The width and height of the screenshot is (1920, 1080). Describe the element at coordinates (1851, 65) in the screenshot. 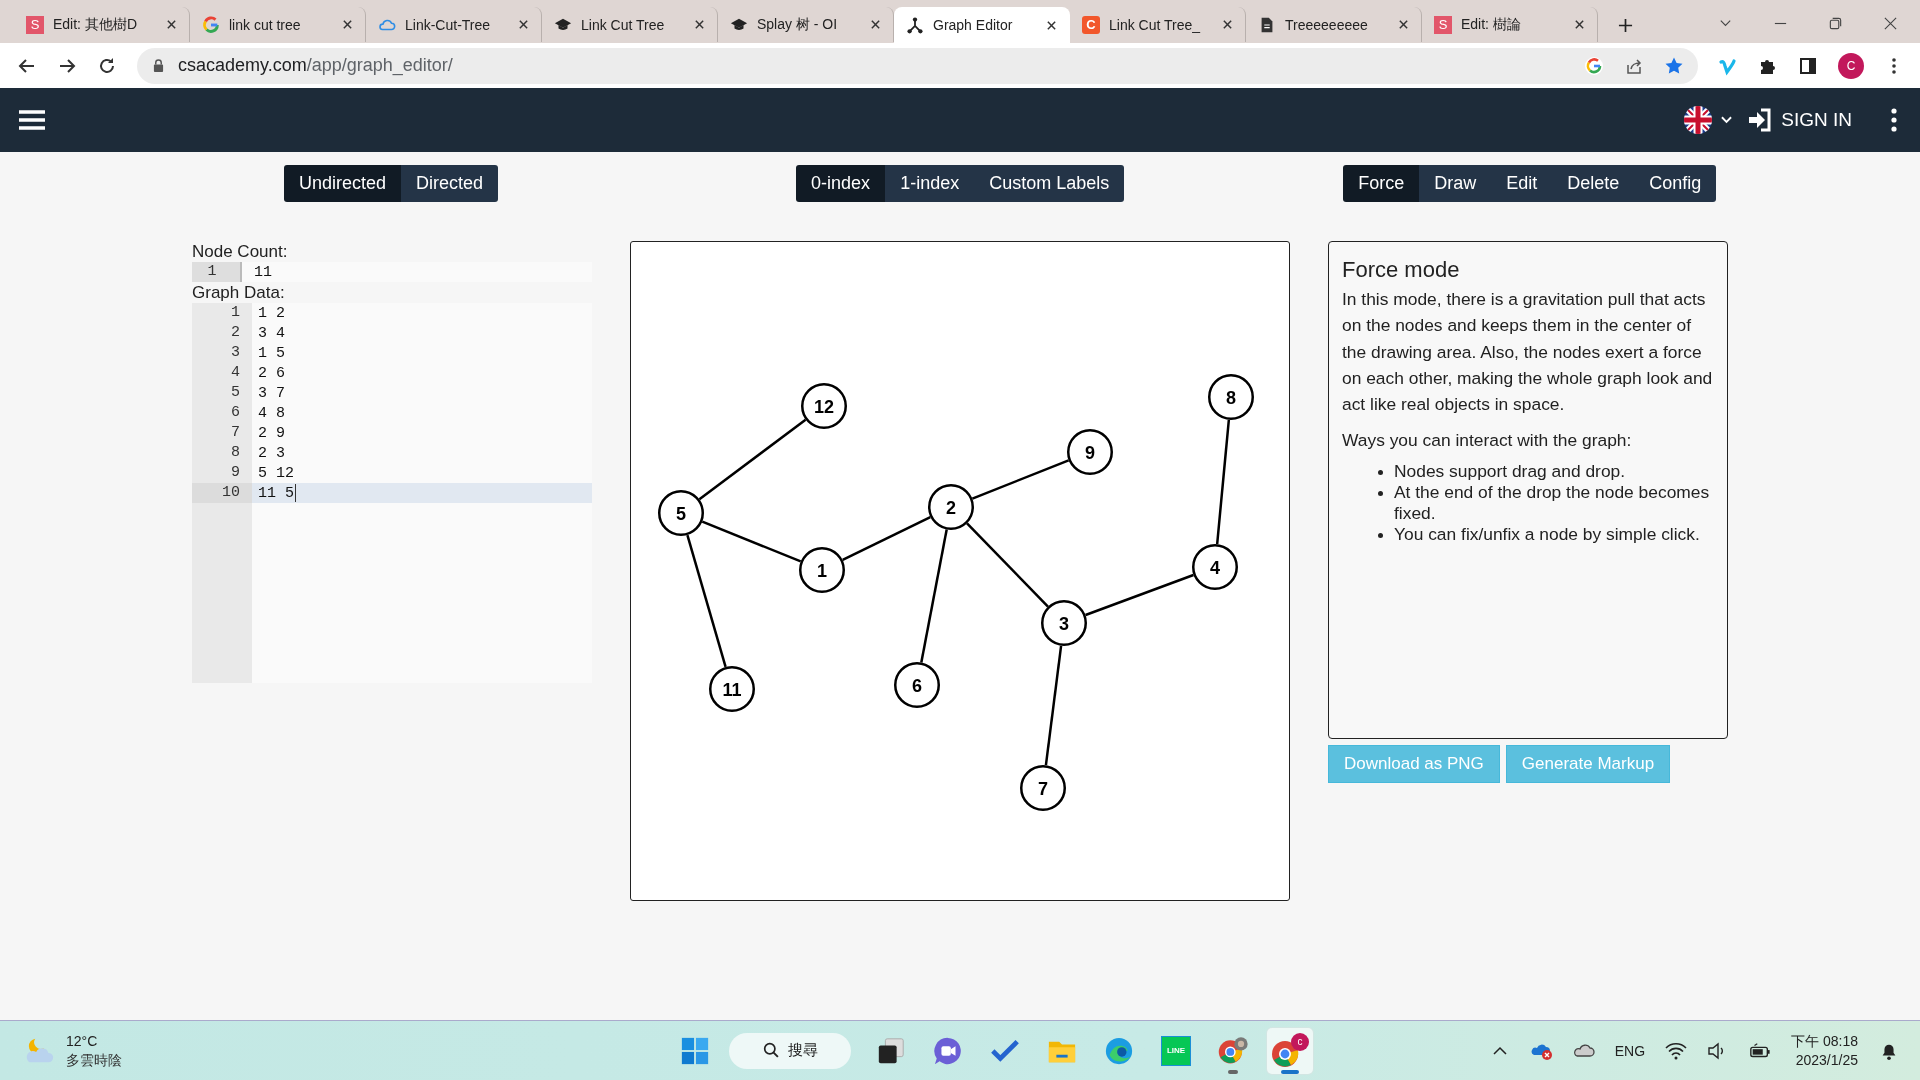

I see `profile-avatar: C` at that location.